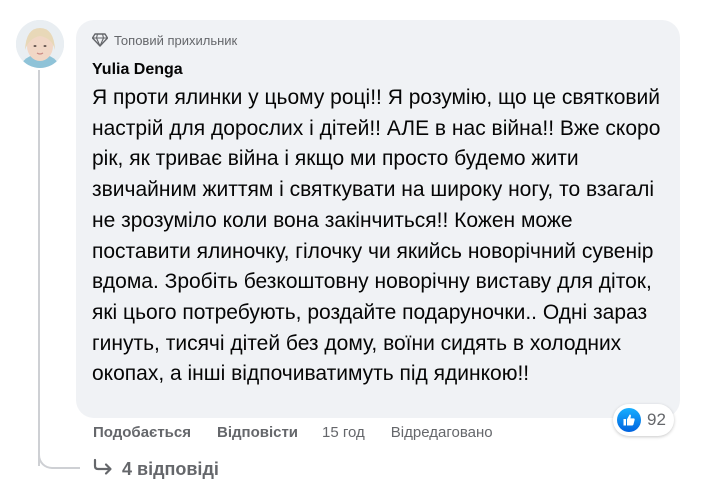 The image size is (722, 489). Describe the element at coordinates (100, 40) in the screenshot. I see `diamond-icon` at that location.